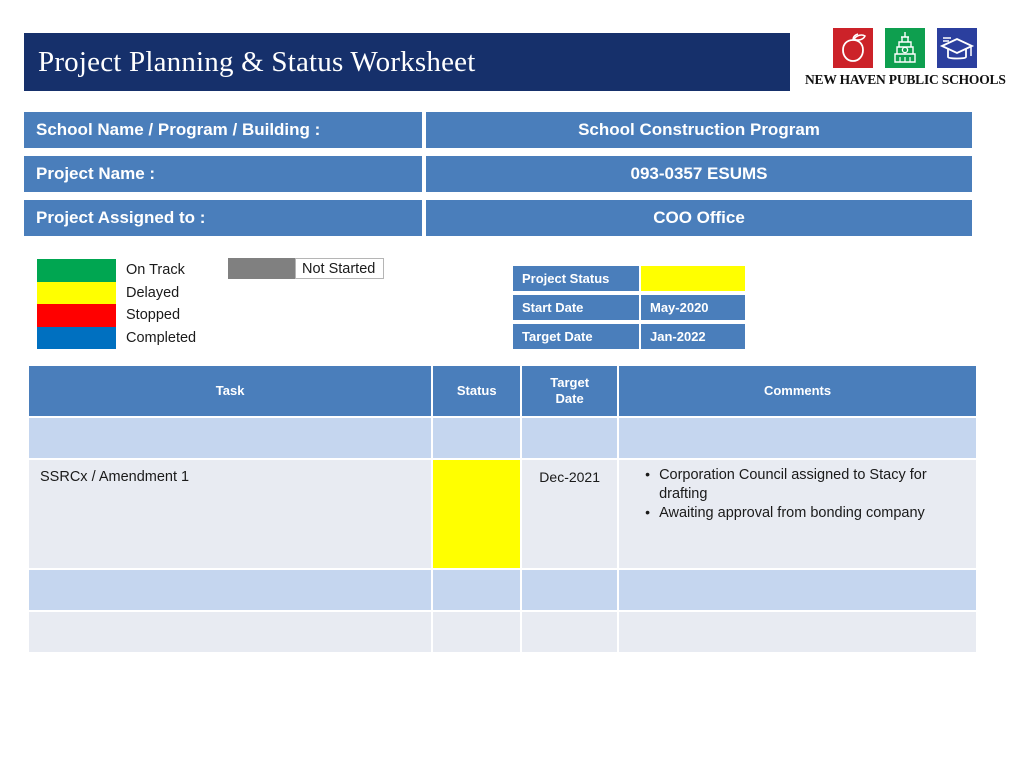 The image size is (1024, 768). What do you see at coordinates (223, 174) in the screenshot?
I see `info-label-project-name: Project Name :` at bounding box center [223, 174].